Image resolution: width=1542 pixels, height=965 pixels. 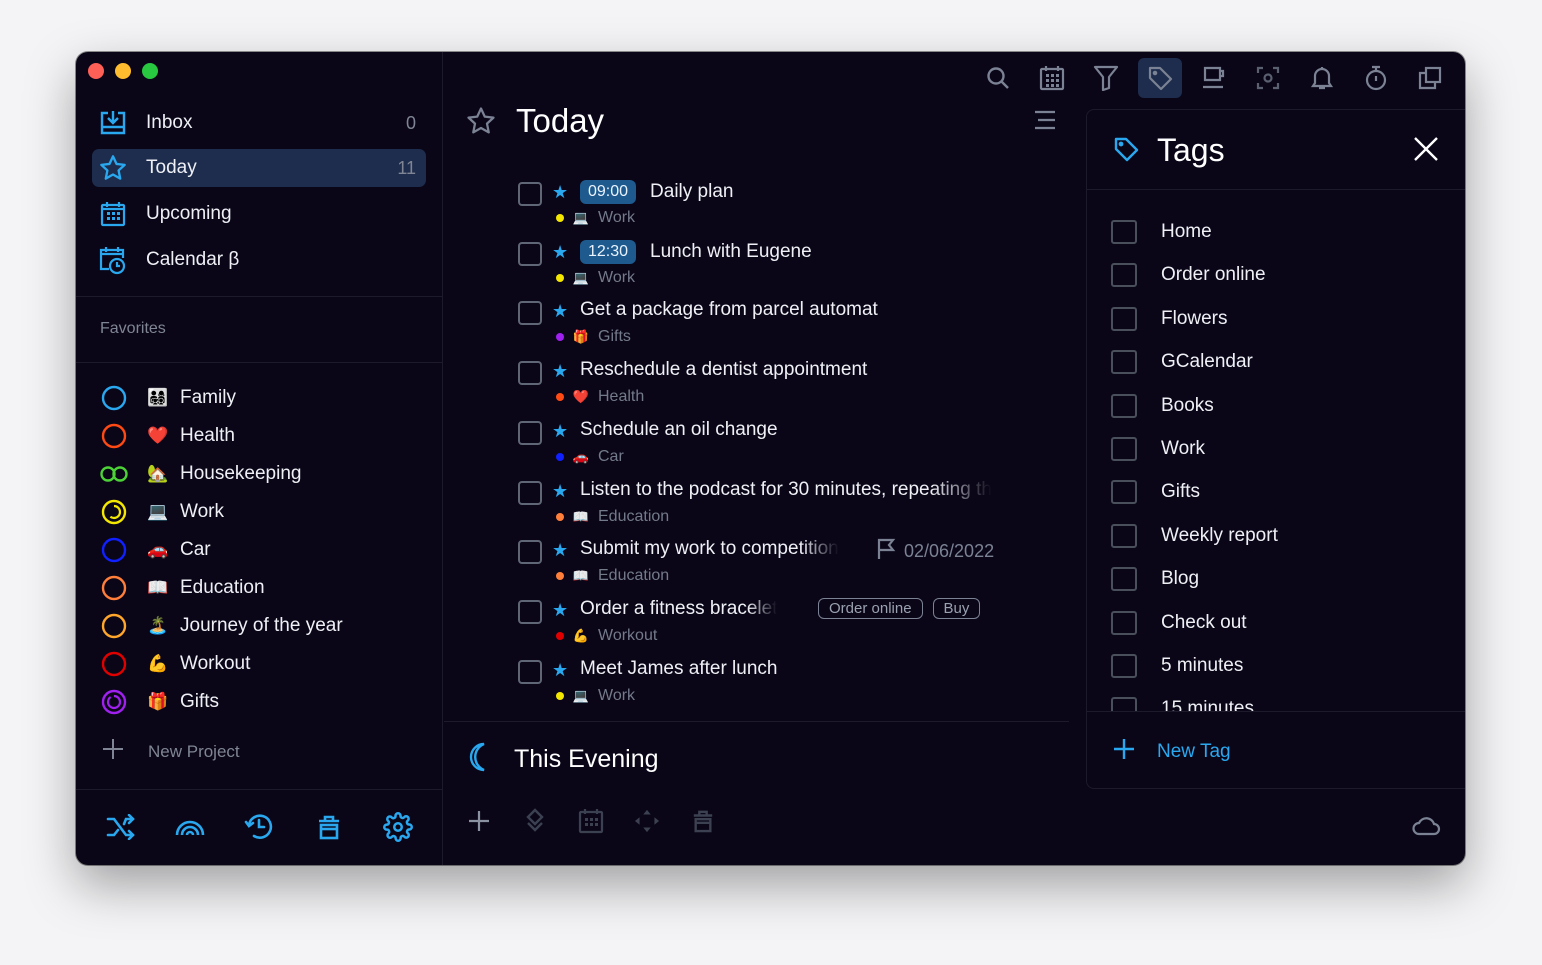 What do you see at coordinates (259, 168) in the screenshot?
I see `sidebar-item-today: Today 11` at bounding box center [259, 168].